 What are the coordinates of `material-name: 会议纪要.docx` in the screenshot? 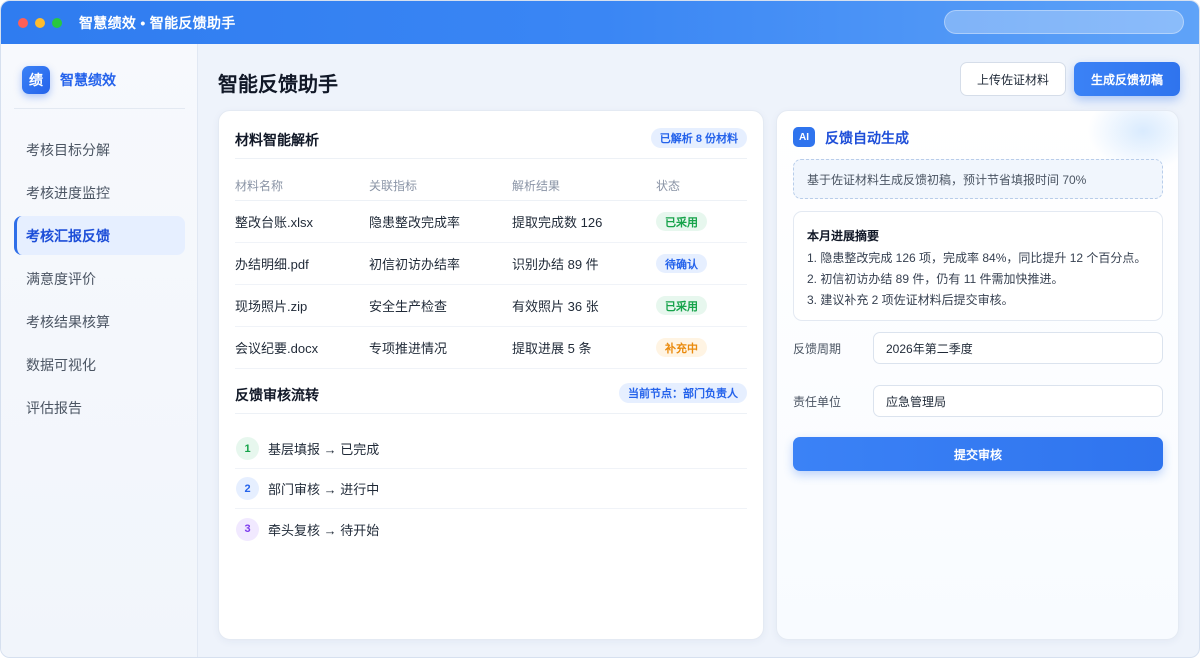 It's located at (277, 348).